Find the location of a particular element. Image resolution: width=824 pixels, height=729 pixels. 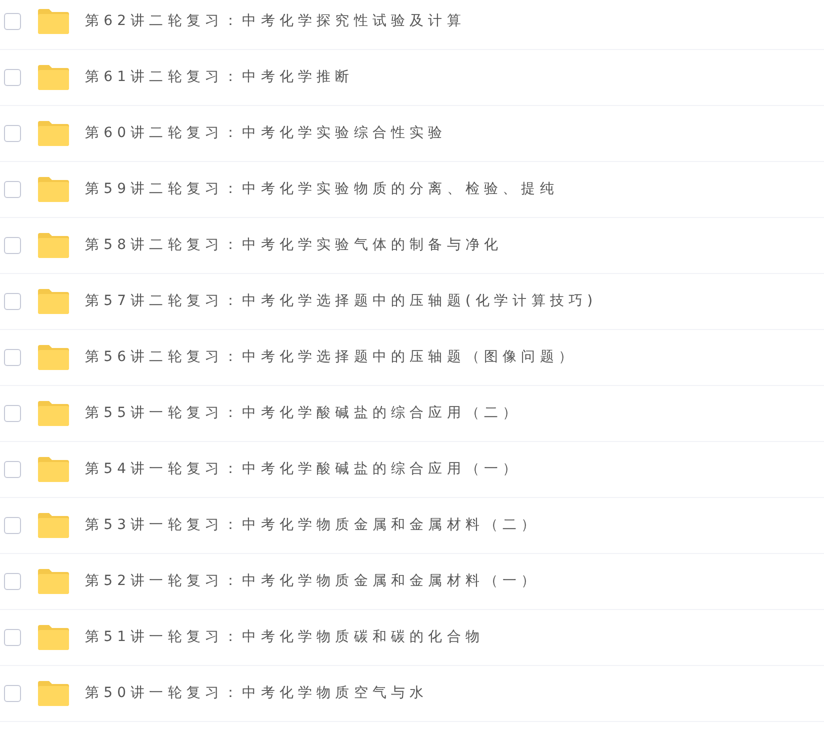

folder-name: 第59讲二轮复习：中考化学实验物质的分离、检验、提纯 is located at coordinates (321, 189).